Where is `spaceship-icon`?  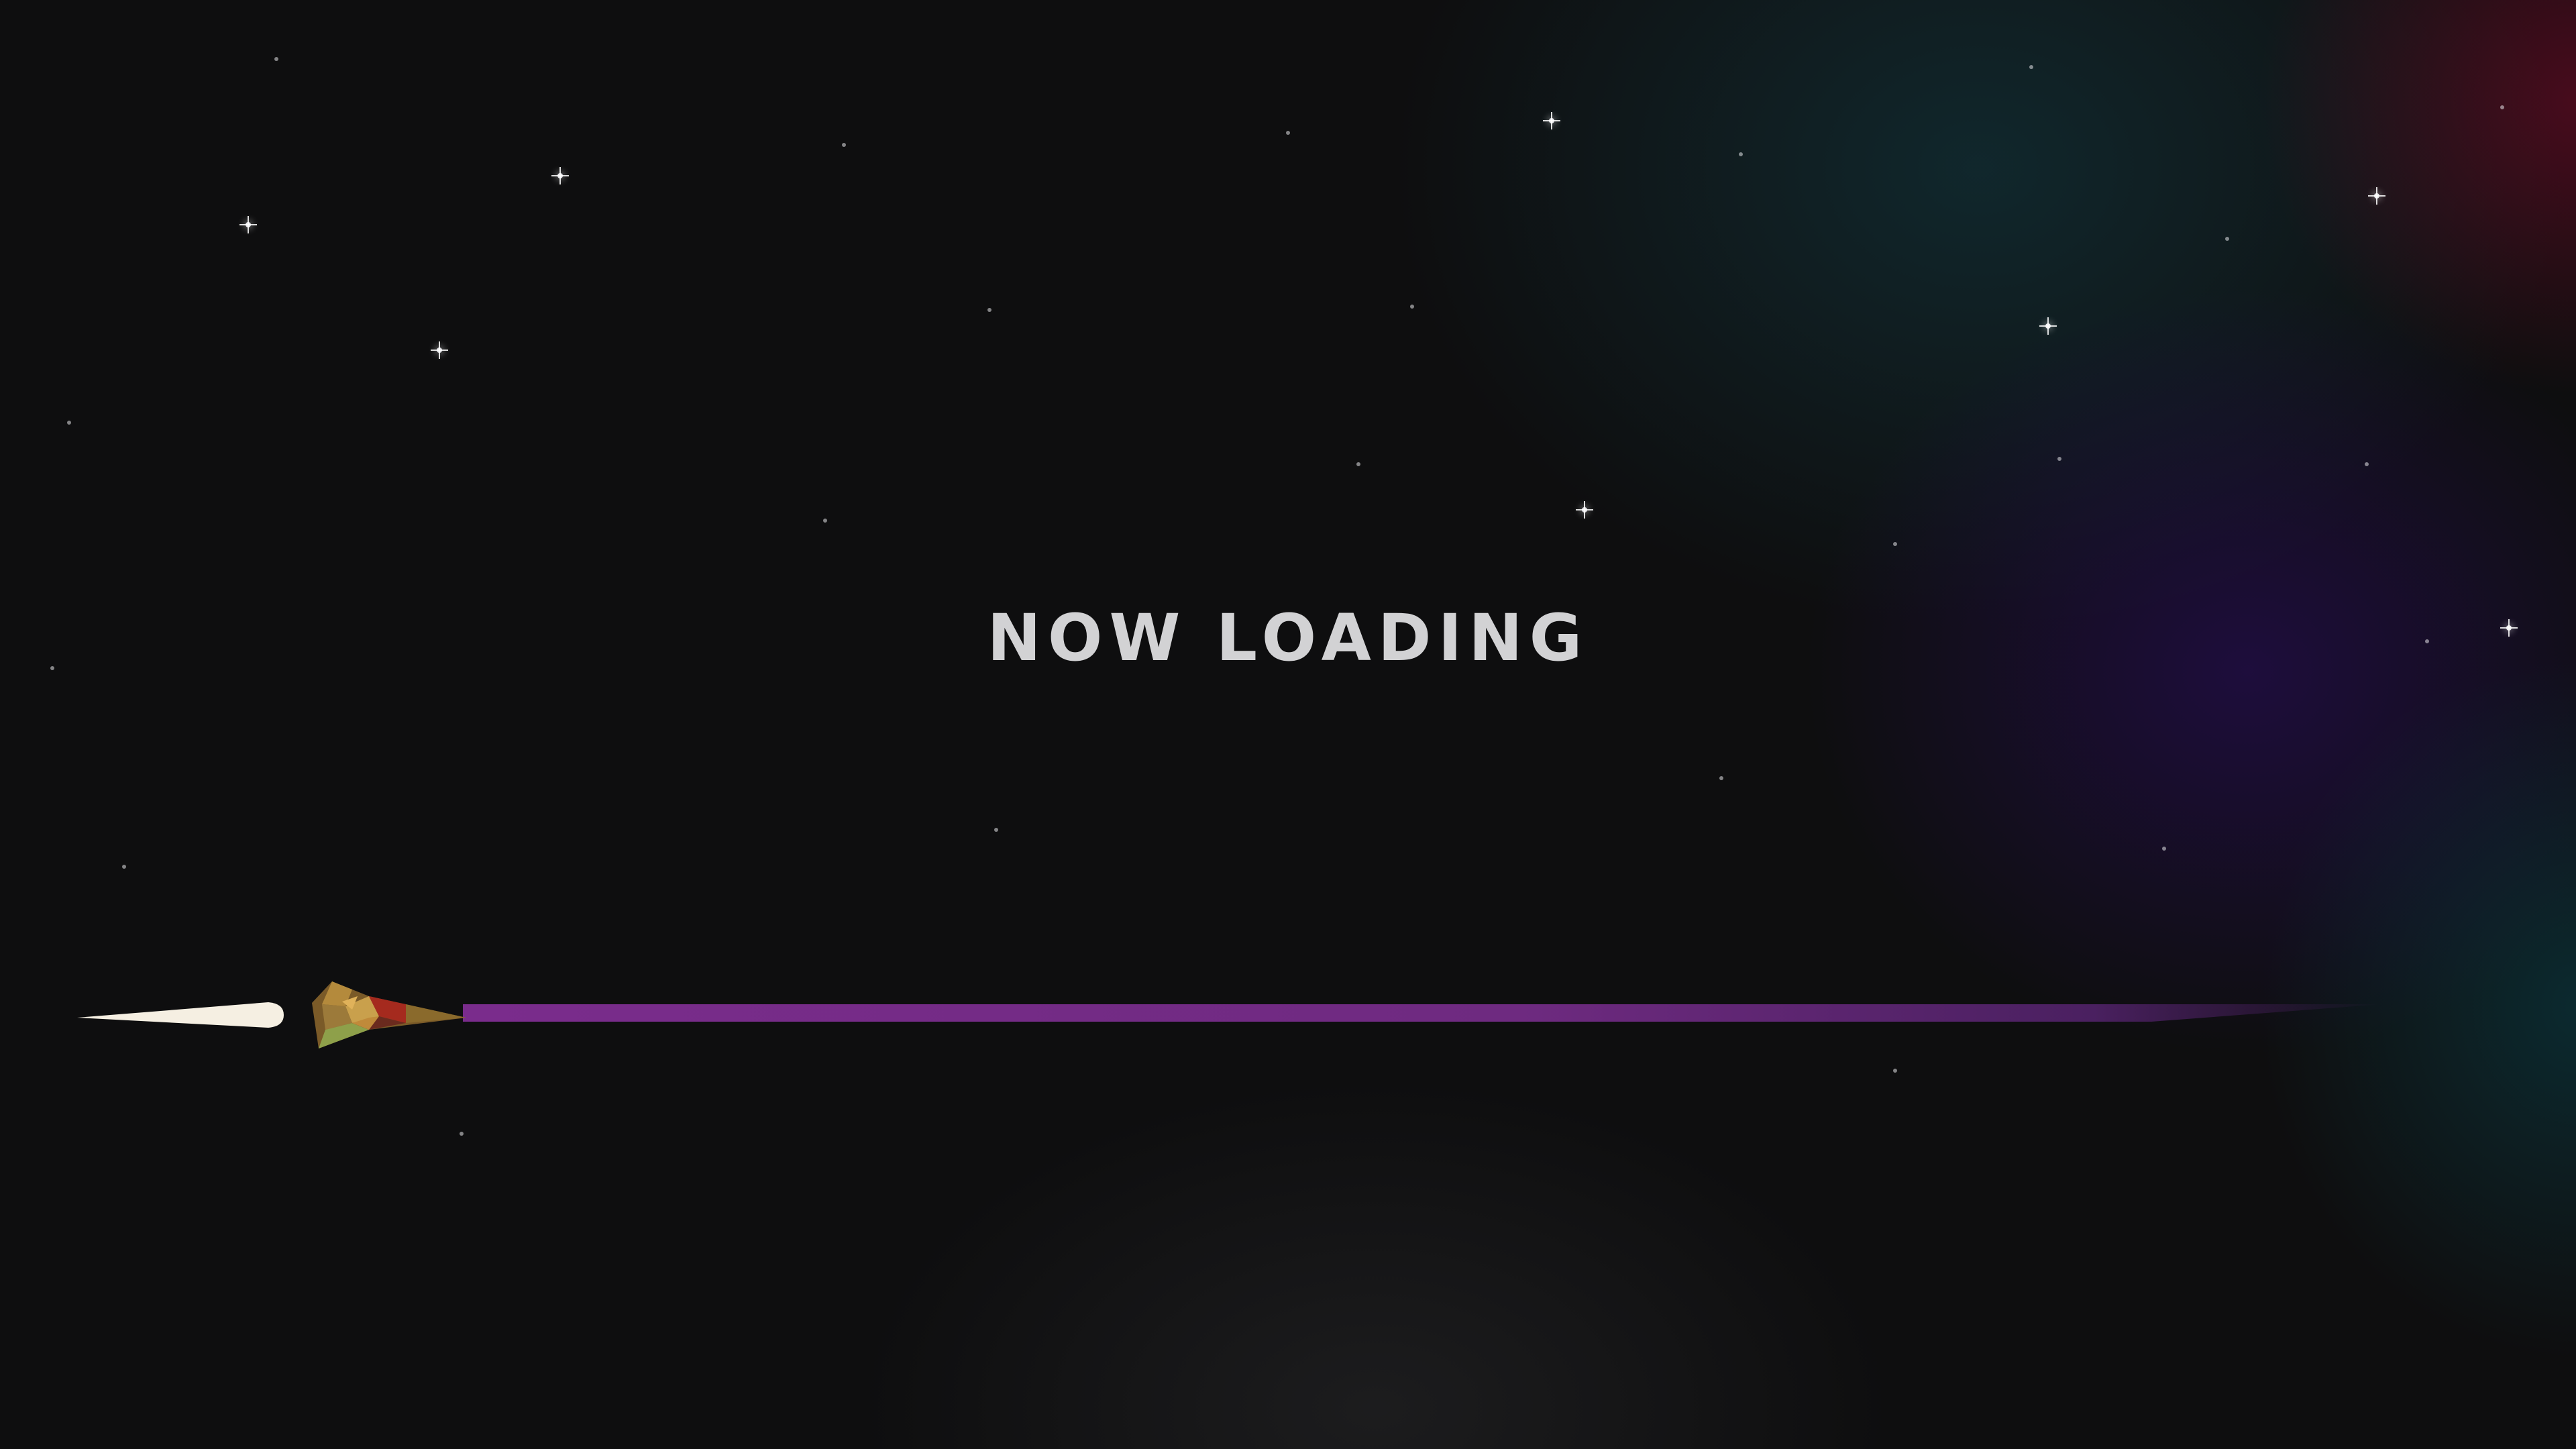 spaceship-icon is located at coordinates (389, 1015).